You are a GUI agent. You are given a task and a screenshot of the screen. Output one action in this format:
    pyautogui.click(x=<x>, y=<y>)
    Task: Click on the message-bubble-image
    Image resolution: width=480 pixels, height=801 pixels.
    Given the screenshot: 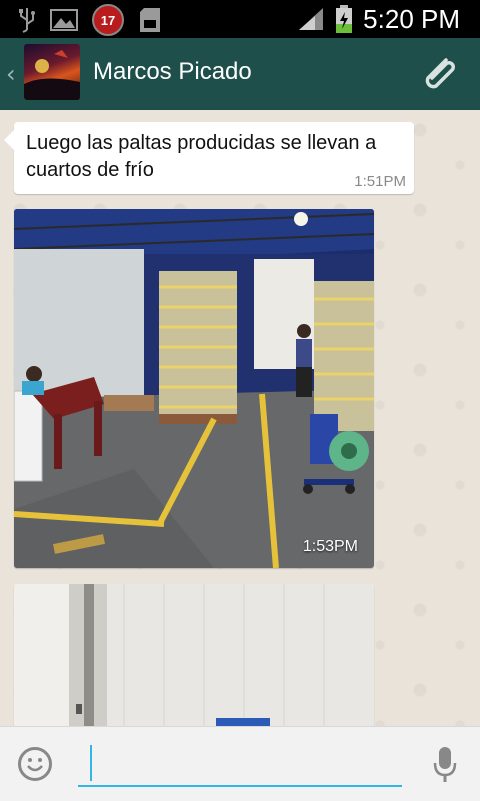 What is the action you would take?
    pyautogui.click(x=194, y=655)
    